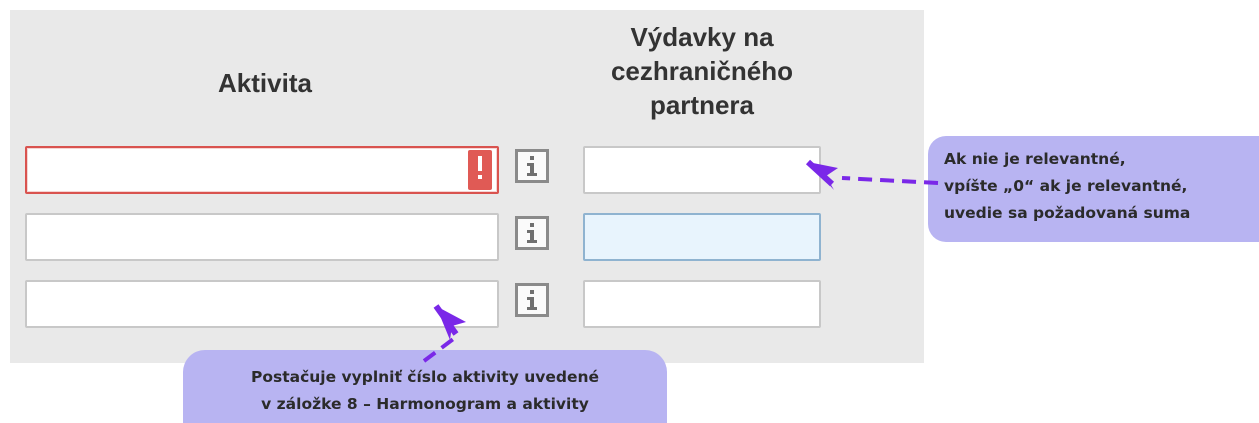 The width and height of the screenshot is (1259, 423). I want to click on expenses-column-header: Výdavky na cezhraničného partnera, so click(702, 71).